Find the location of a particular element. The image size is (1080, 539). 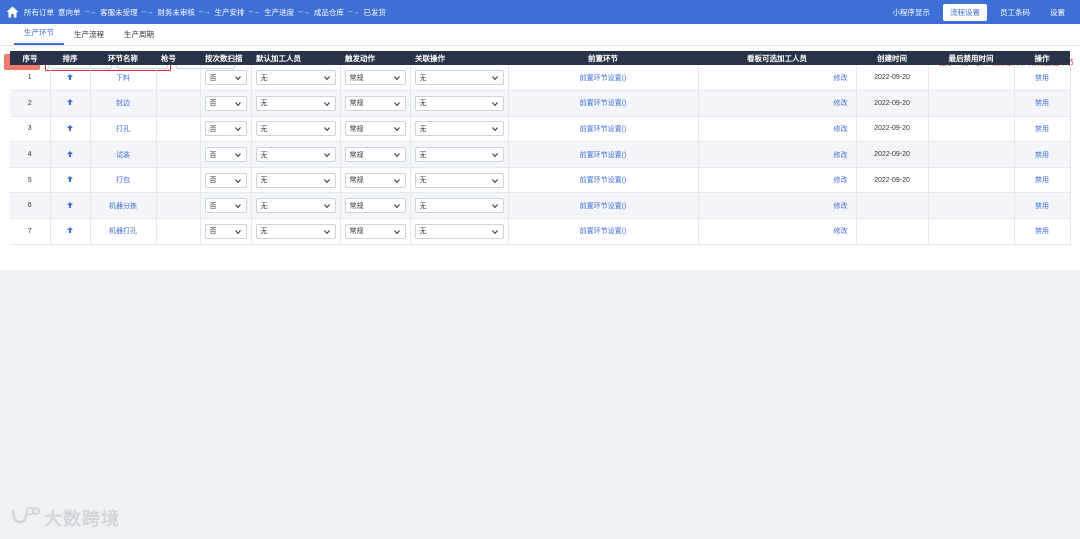

crumb-production-plan: 生产安排 is located at coordinates (230, 12).